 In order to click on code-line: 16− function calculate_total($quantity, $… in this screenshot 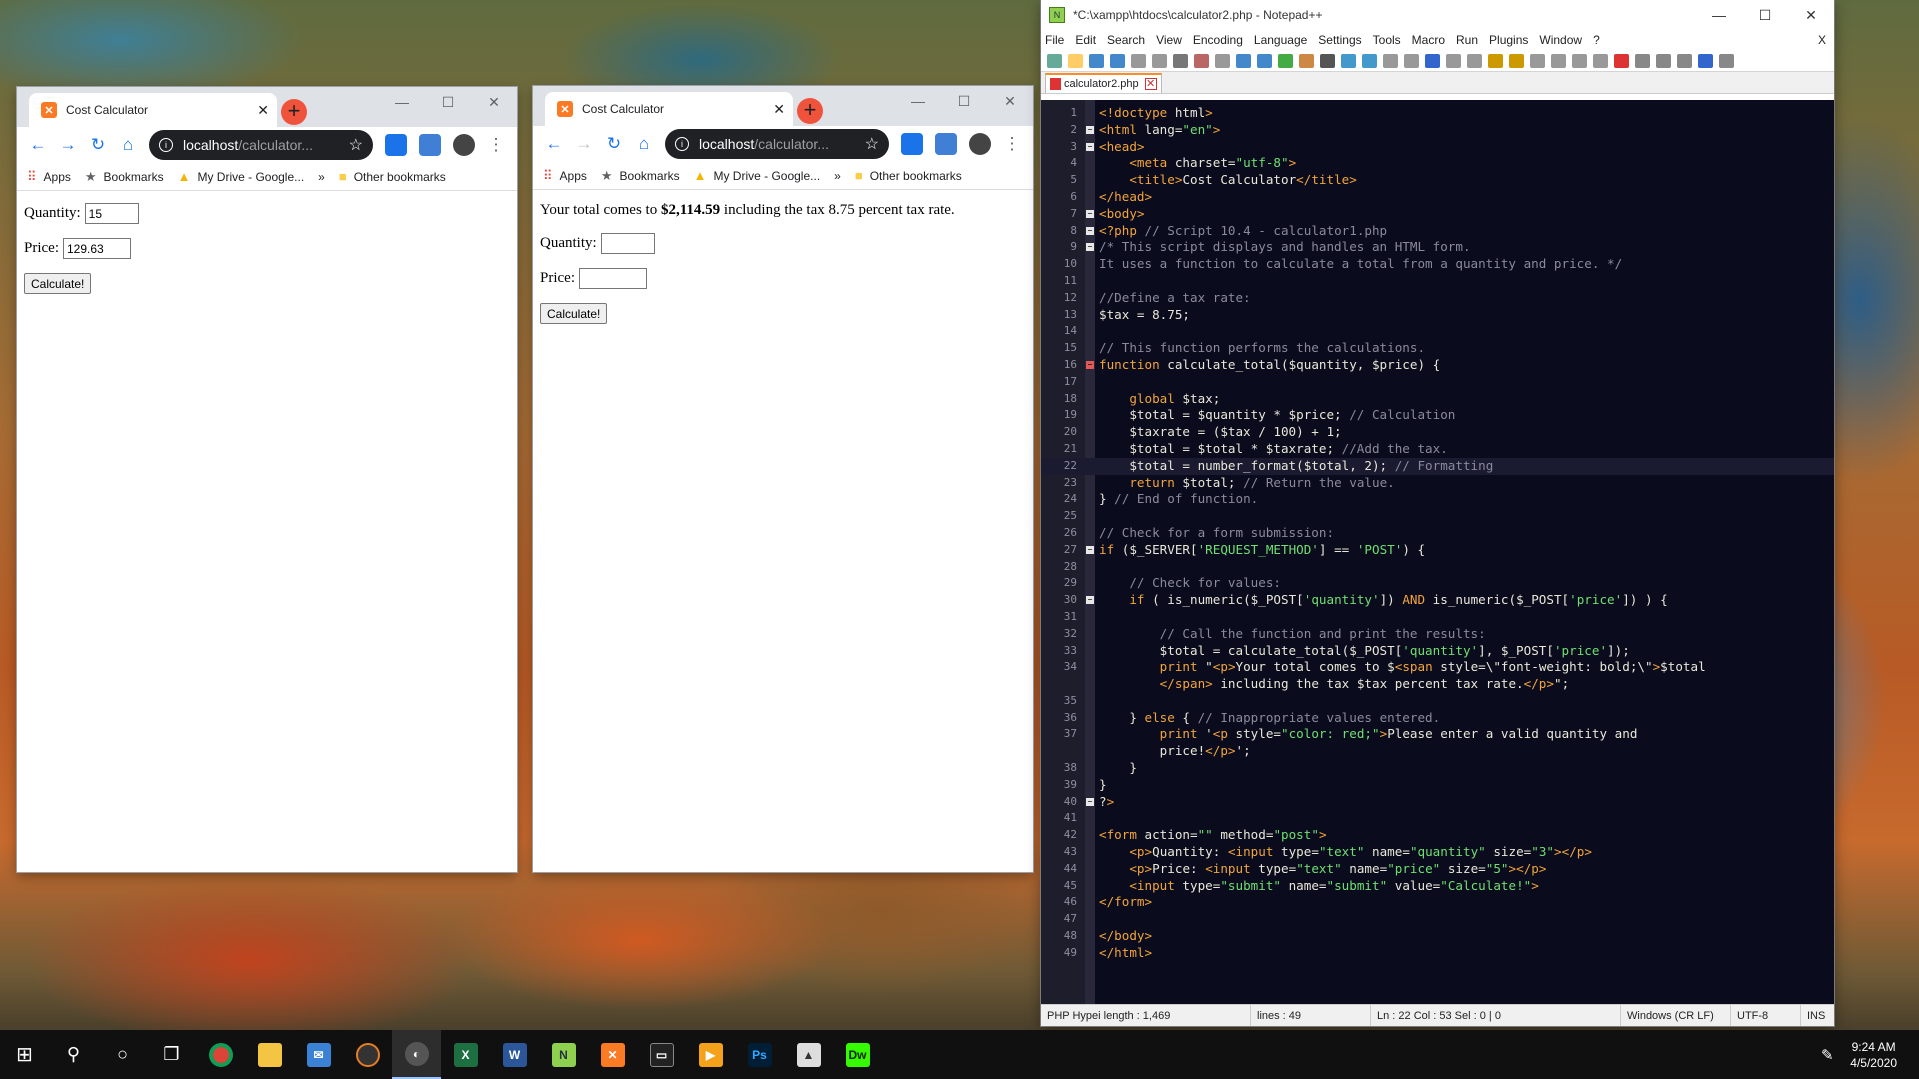, I will do `click(1437, 365)`.